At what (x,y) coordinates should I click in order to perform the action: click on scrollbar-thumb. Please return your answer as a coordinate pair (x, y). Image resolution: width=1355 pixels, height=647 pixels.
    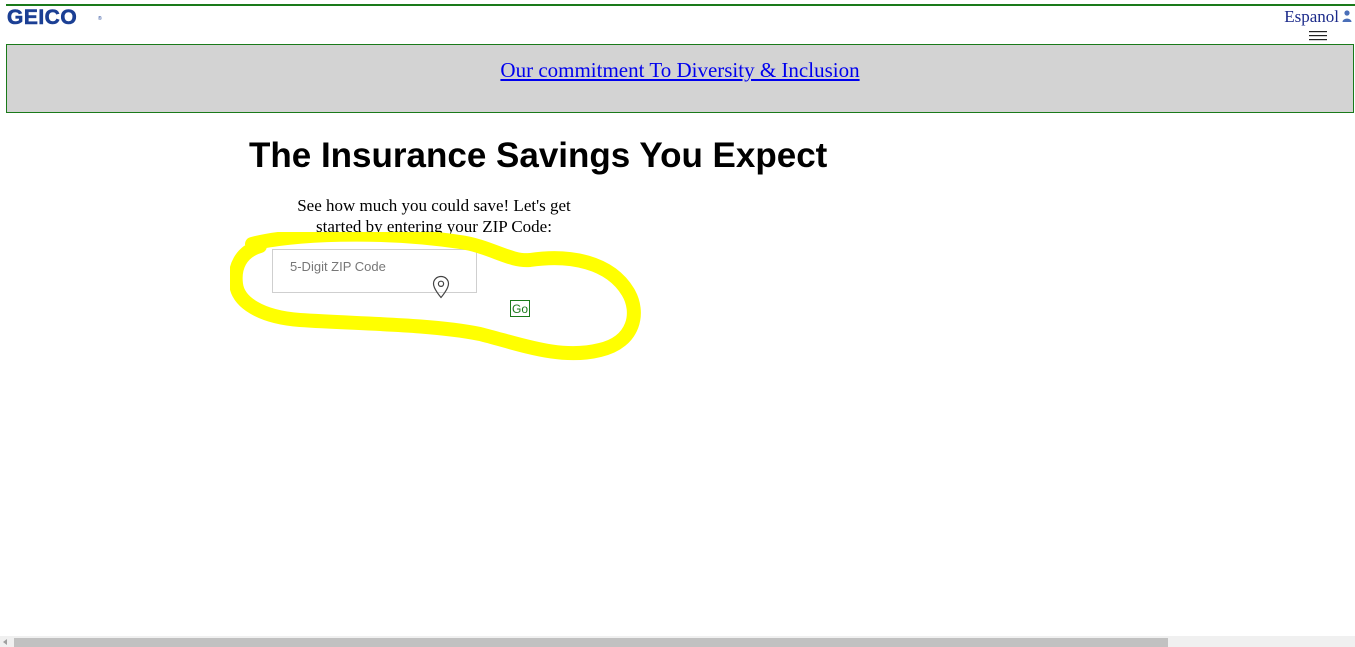
    Looking at the image, I should click on (591, 642).